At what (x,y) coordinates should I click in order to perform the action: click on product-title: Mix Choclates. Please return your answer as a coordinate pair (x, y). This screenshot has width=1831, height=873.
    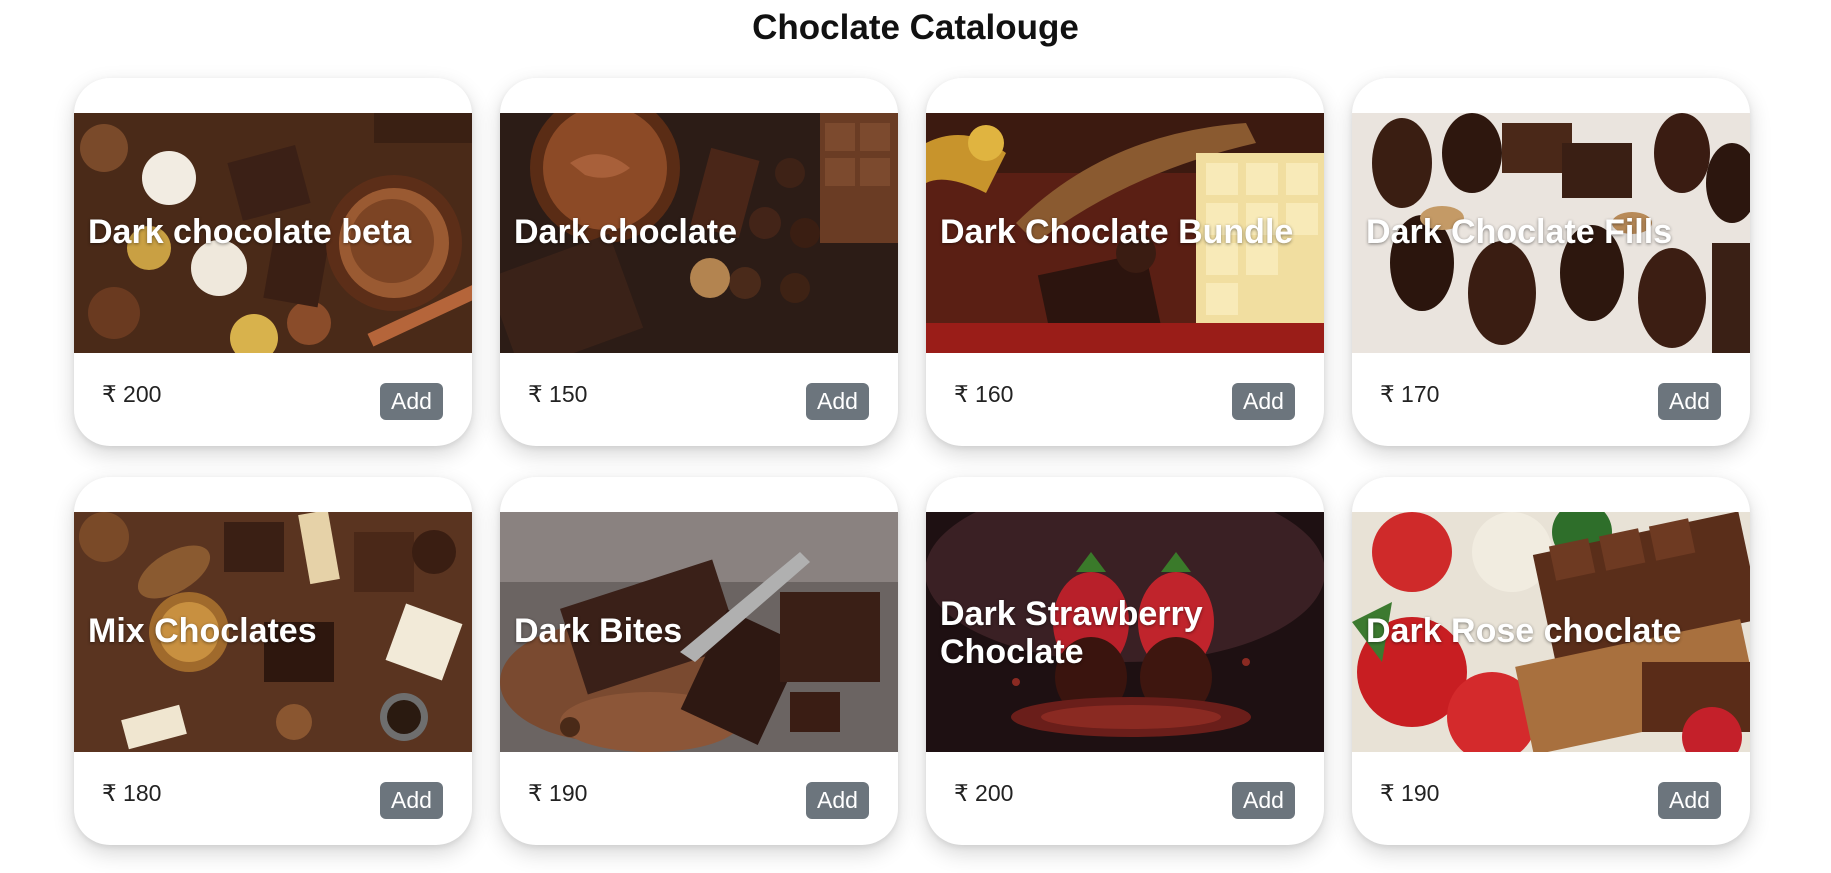
    Looking at the image, I should click on (202, 631).